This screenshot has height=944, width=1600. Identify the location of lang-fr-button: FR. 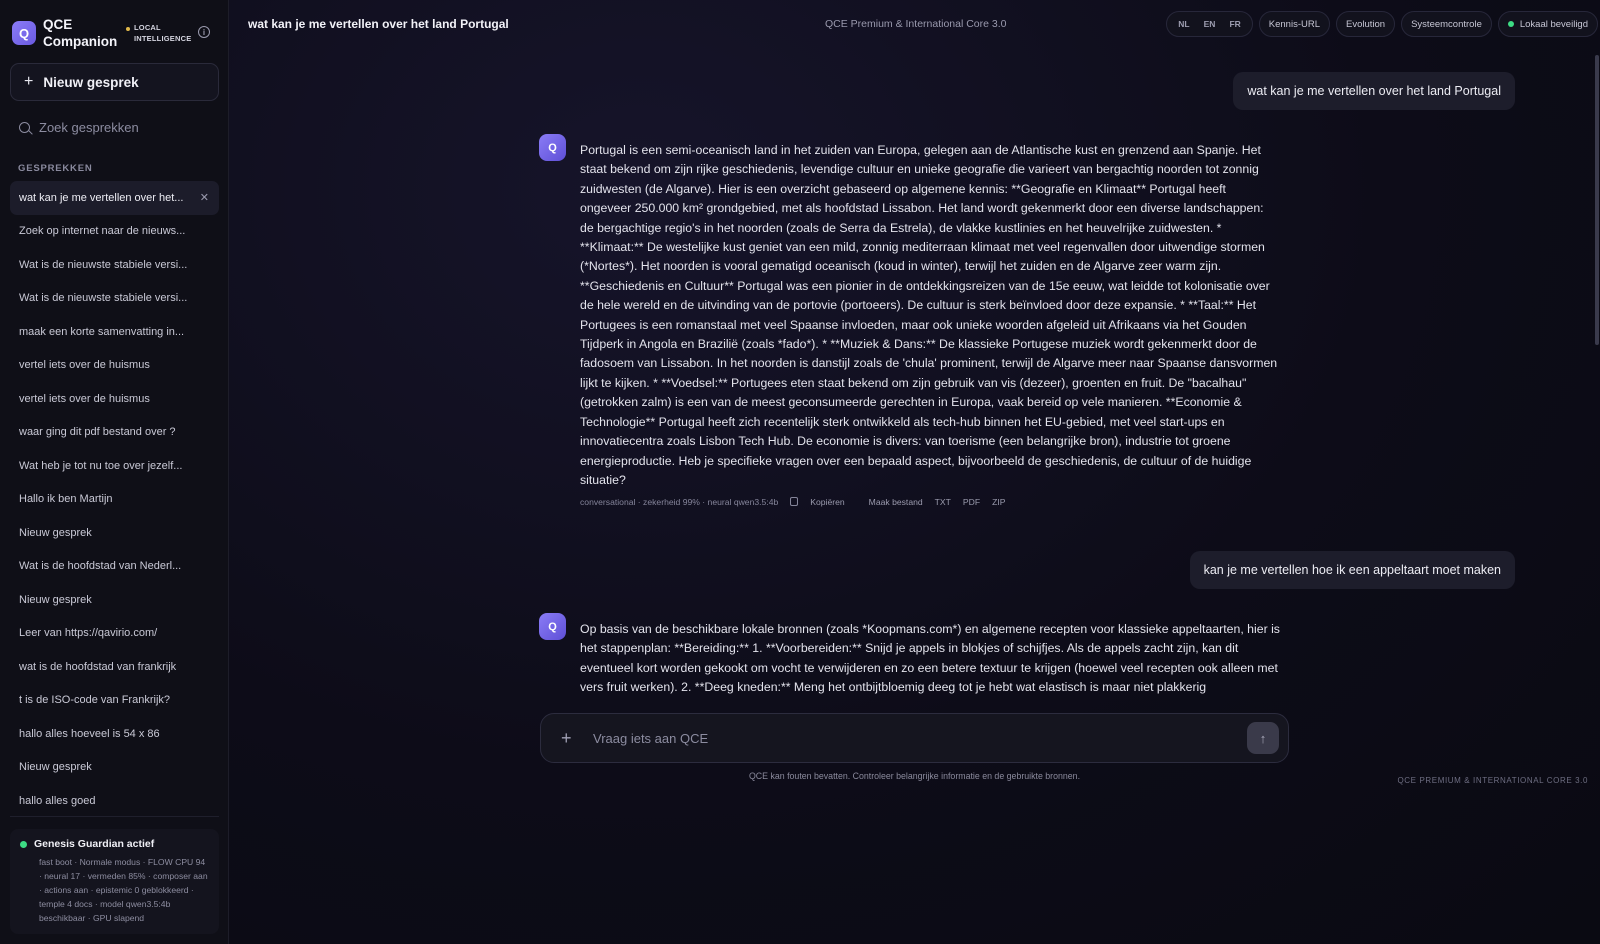
(1234, 24).